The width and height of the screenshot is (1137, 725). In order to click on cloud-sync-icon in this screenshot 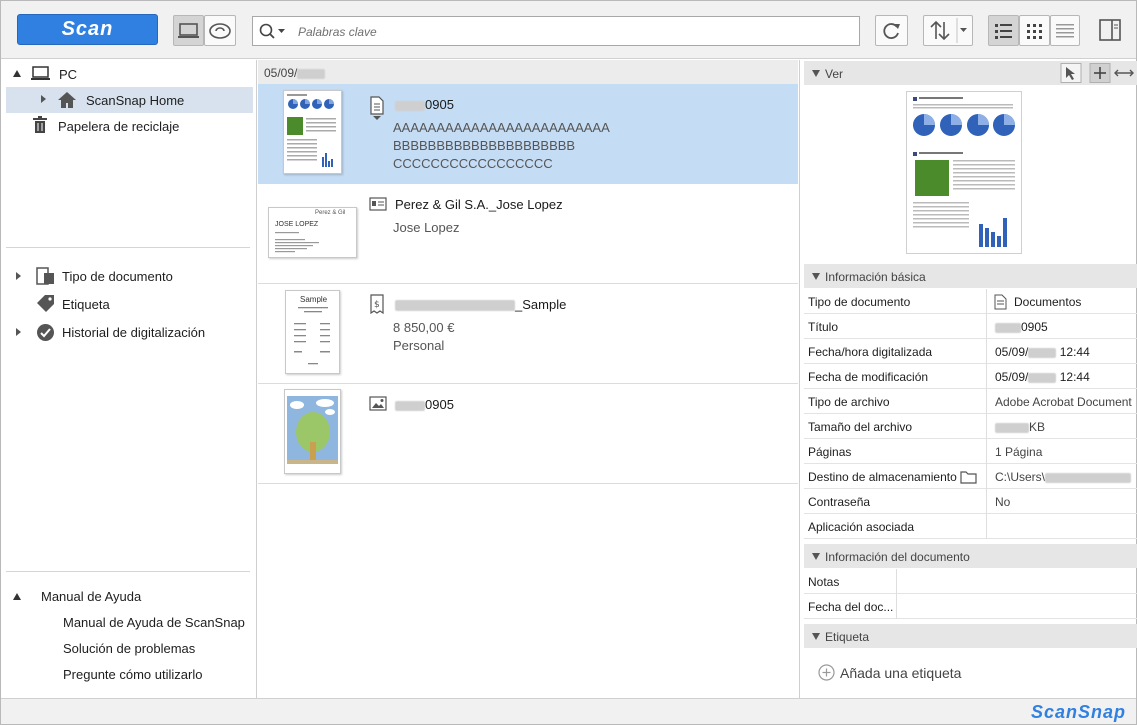, I will do `click(220, 31)`.